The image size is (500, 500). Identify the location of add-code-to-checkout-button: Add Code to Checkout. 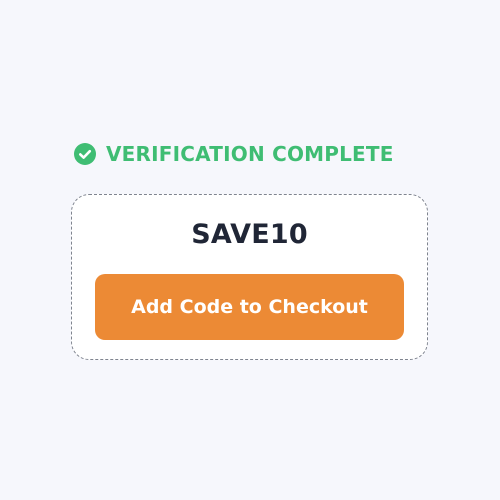
(249, 307).